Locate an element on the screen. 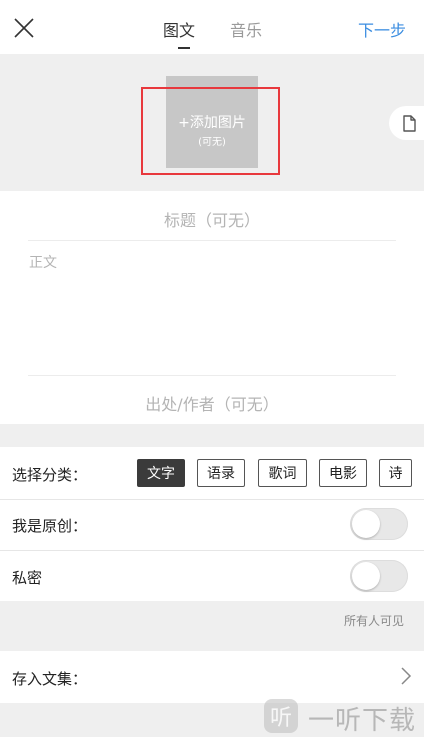 This screenshot has height=737, width=424. category-chip-text: 文字 is located at coordinates (161, 473).